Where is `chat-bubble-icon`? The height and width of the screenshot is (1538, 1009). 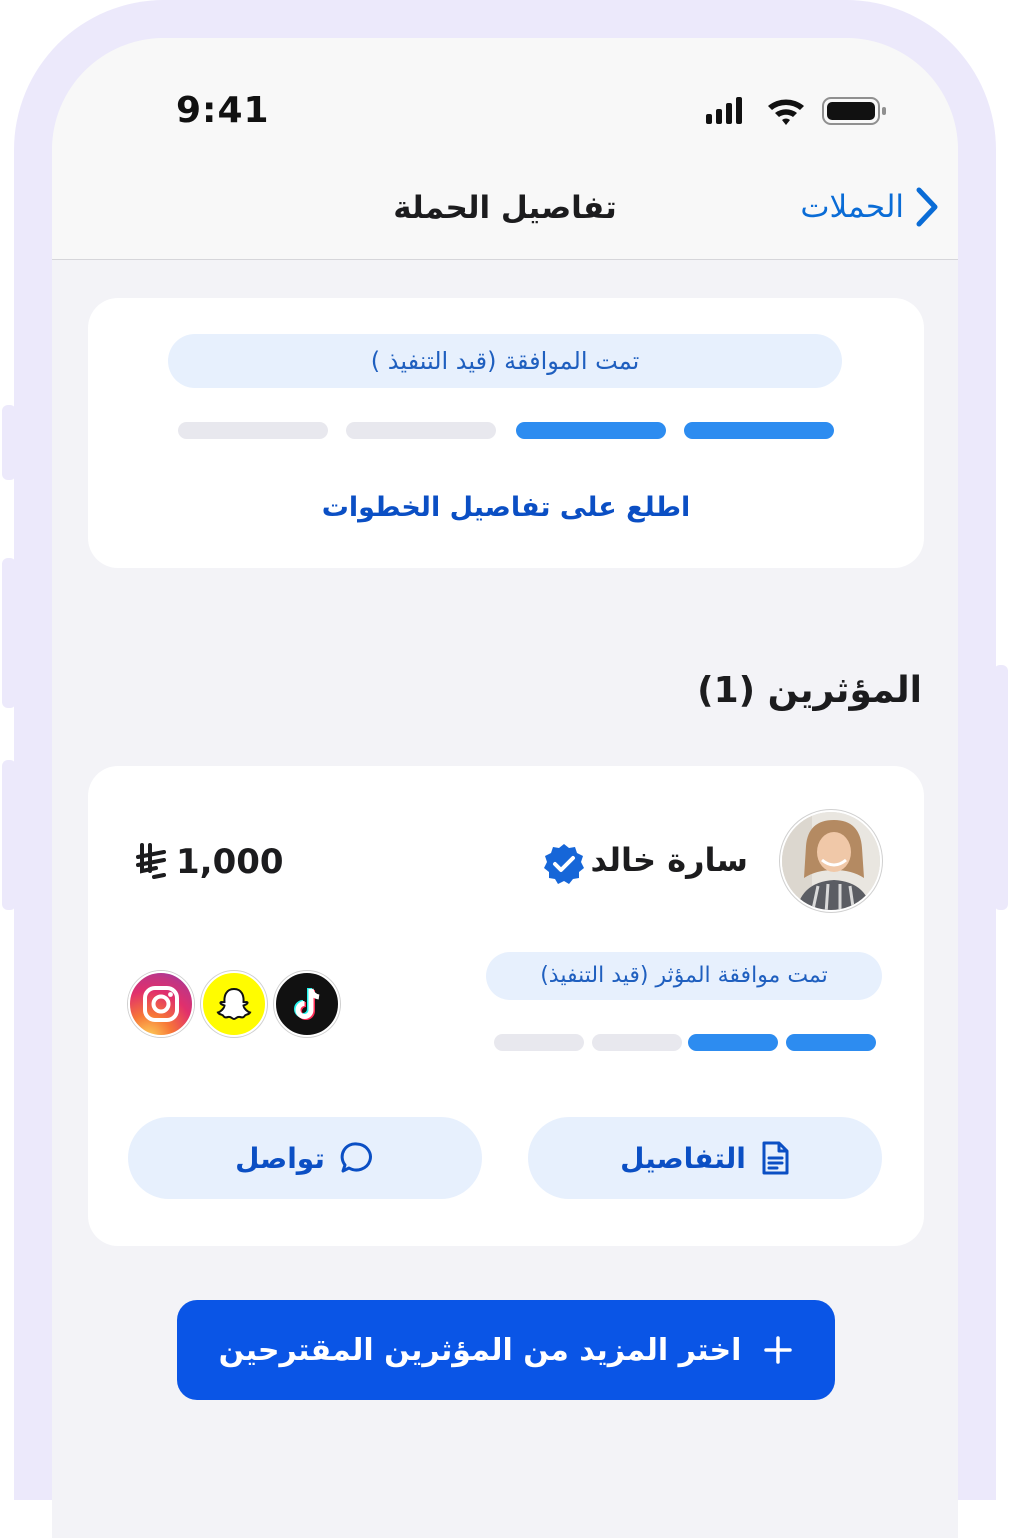 chat-bubble-icon is located at coordinates (356, 1157).